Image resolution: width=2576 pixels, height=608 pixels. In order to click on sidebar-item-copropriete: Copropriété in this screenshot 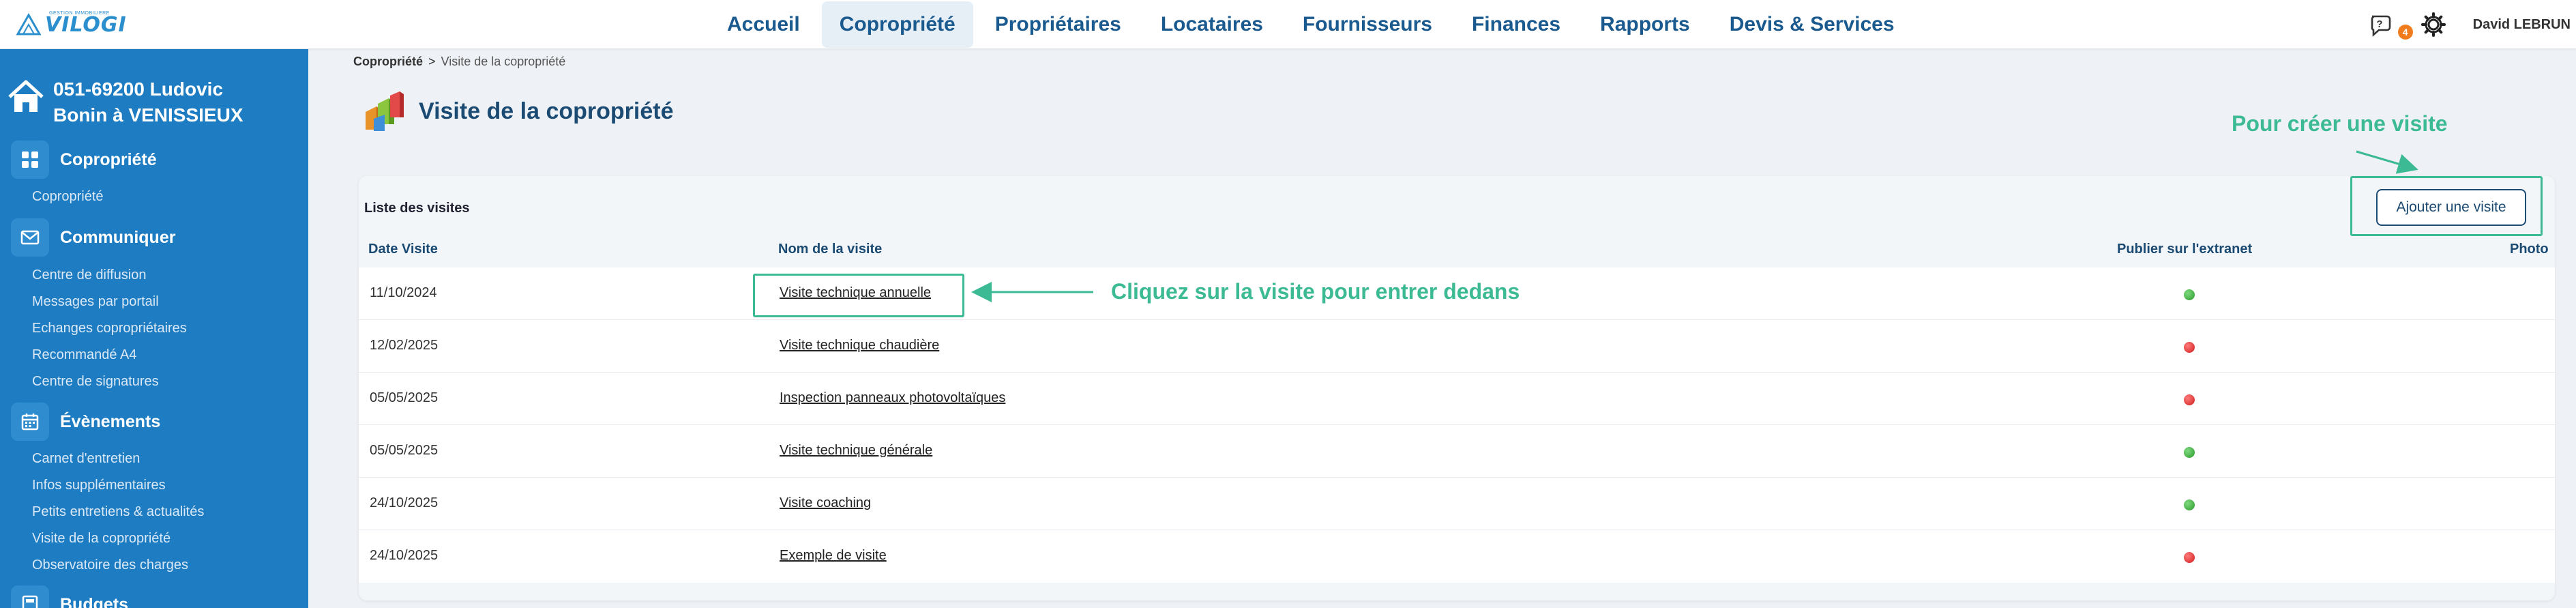, I will do `click(68, 197)`.